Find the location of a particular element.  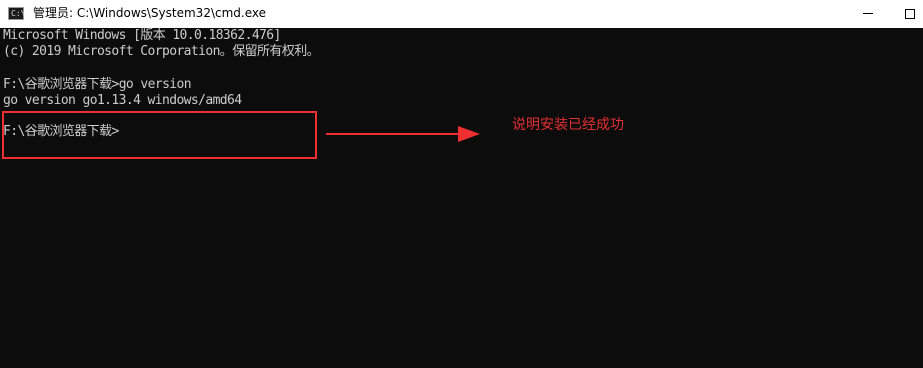

minimize-icon is located at coordinates (868, 13).